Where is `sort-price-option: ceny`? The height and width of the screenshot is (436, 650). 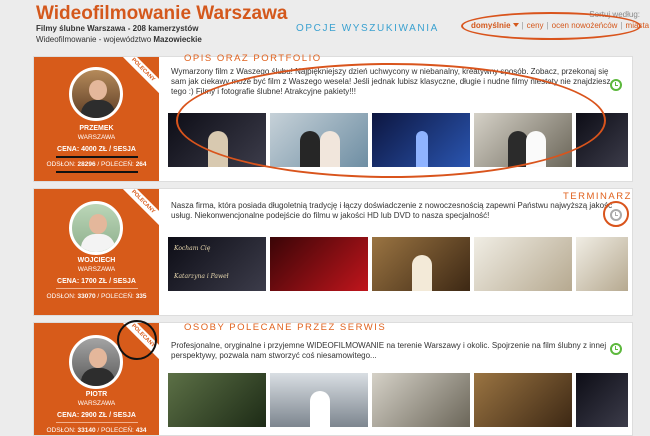
sort-price-option: ceny is located at coordinates (535, 25).